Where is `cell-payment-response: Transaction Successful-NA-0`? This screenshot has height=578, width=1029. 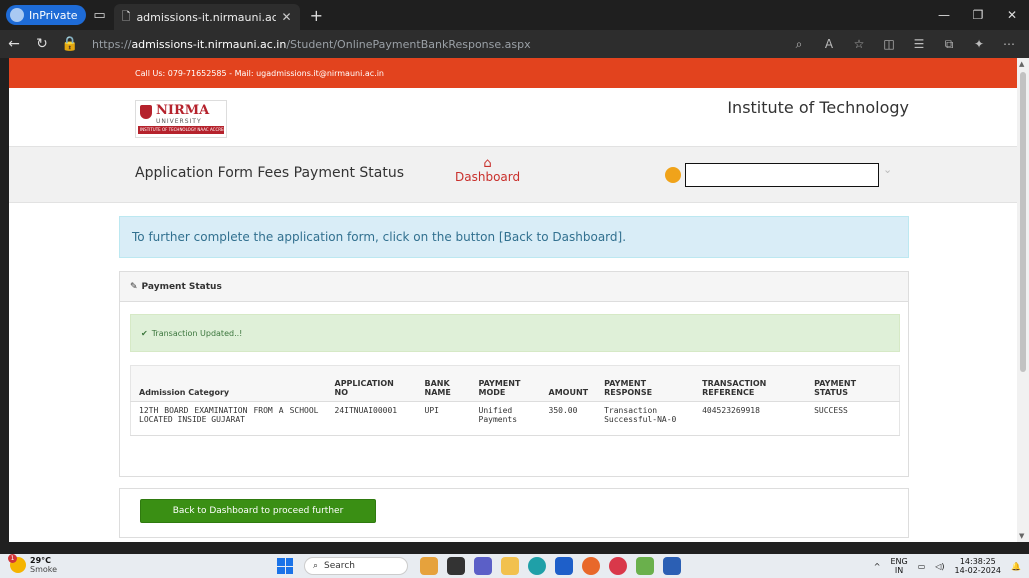 cell-payment-response: Transaction Successful-NA-0 is located at coordinates (645, 418).